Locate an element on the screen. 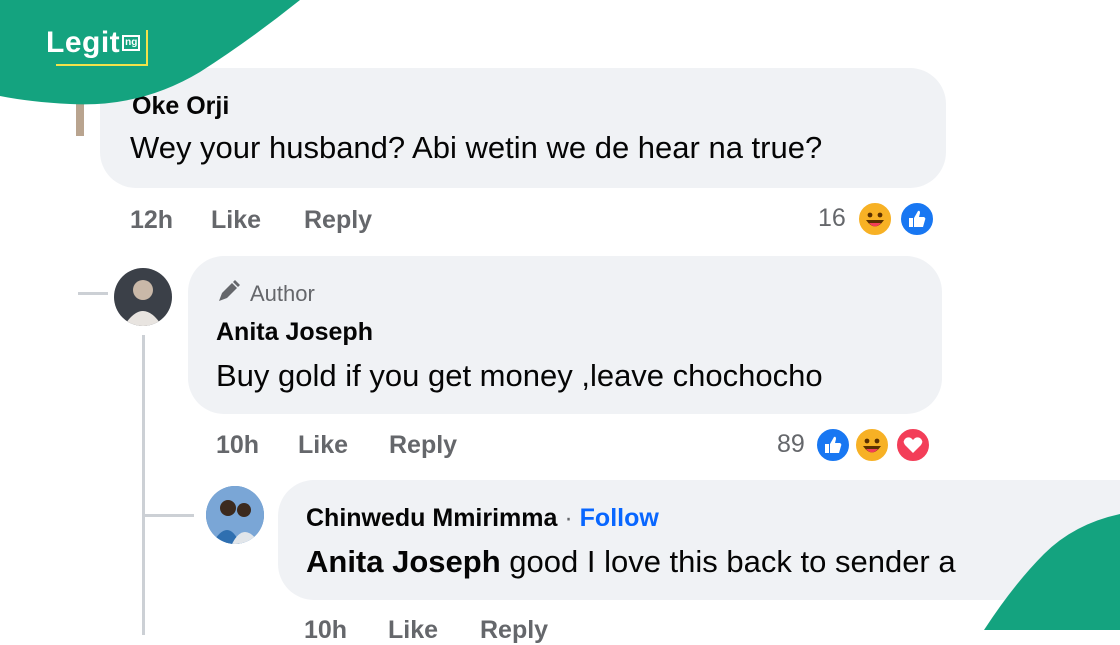 This screenshot has height=645, width=1120. logo-text: Legit is located at coordinates (83, 42).